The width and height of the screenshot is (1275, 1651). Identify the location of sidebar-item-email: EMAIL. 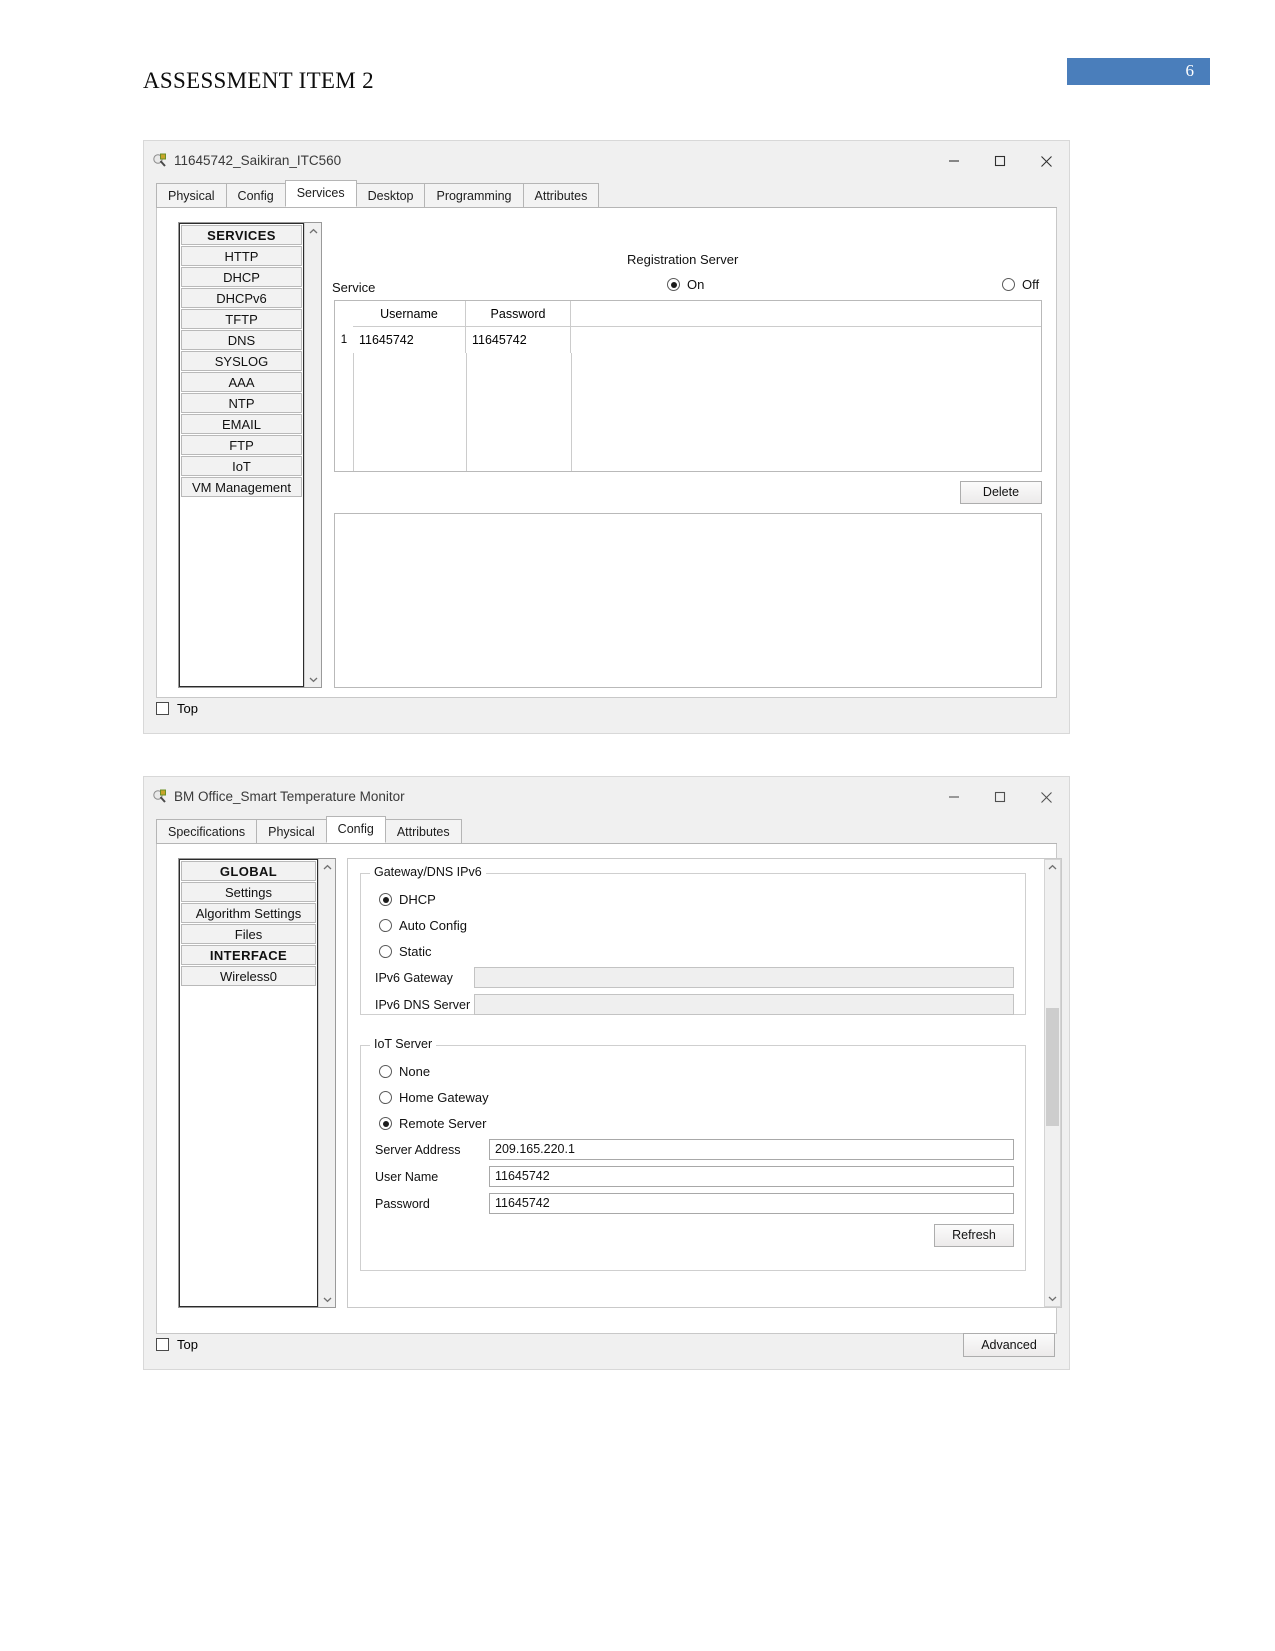
(241, 424).